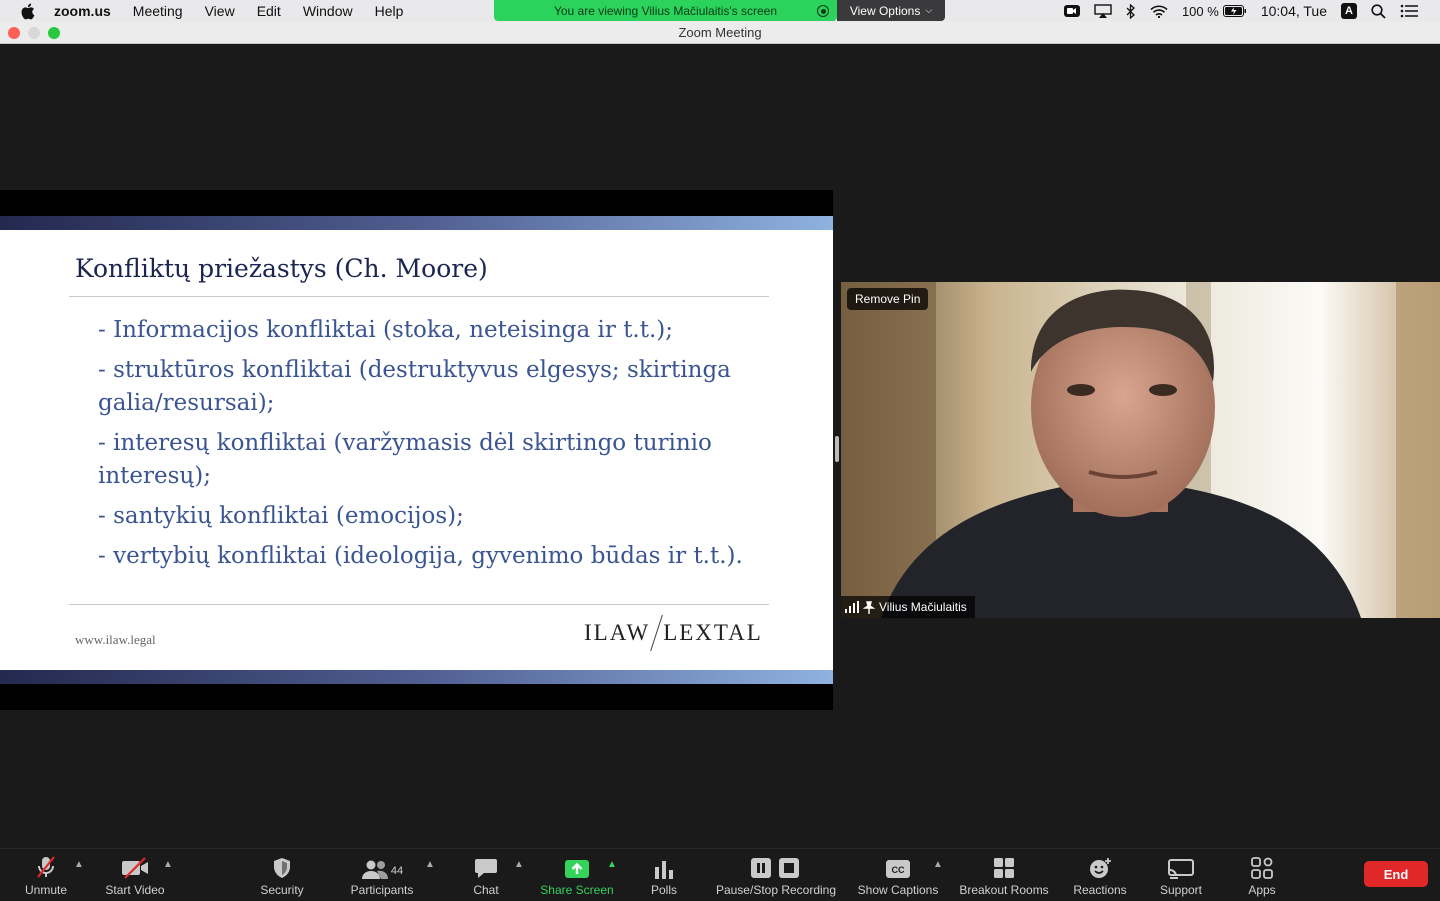  What do you see at coordinates (282, 890) in the screenshot?
I see `security-label: Security` at bounding box center [282, 890].